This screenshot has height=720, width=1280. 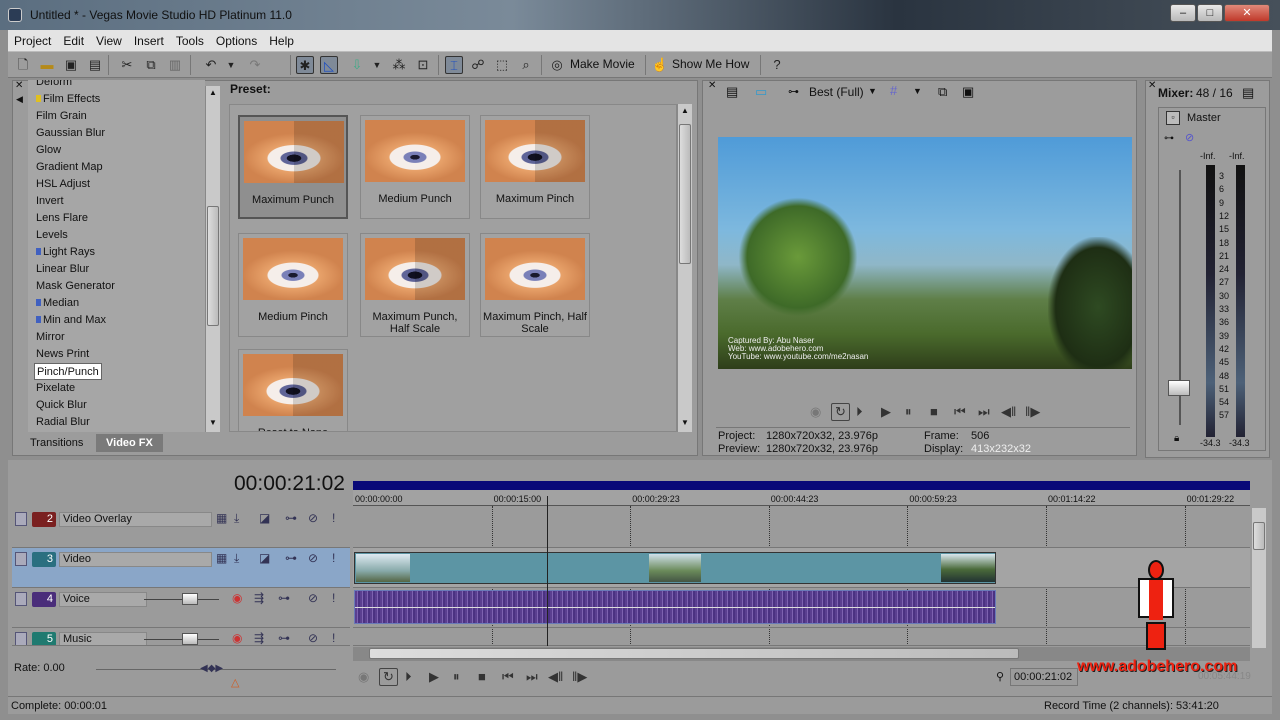 I want to click on preset-item: Maximum Pinch, Half Scale, so click(x=535, y=285).